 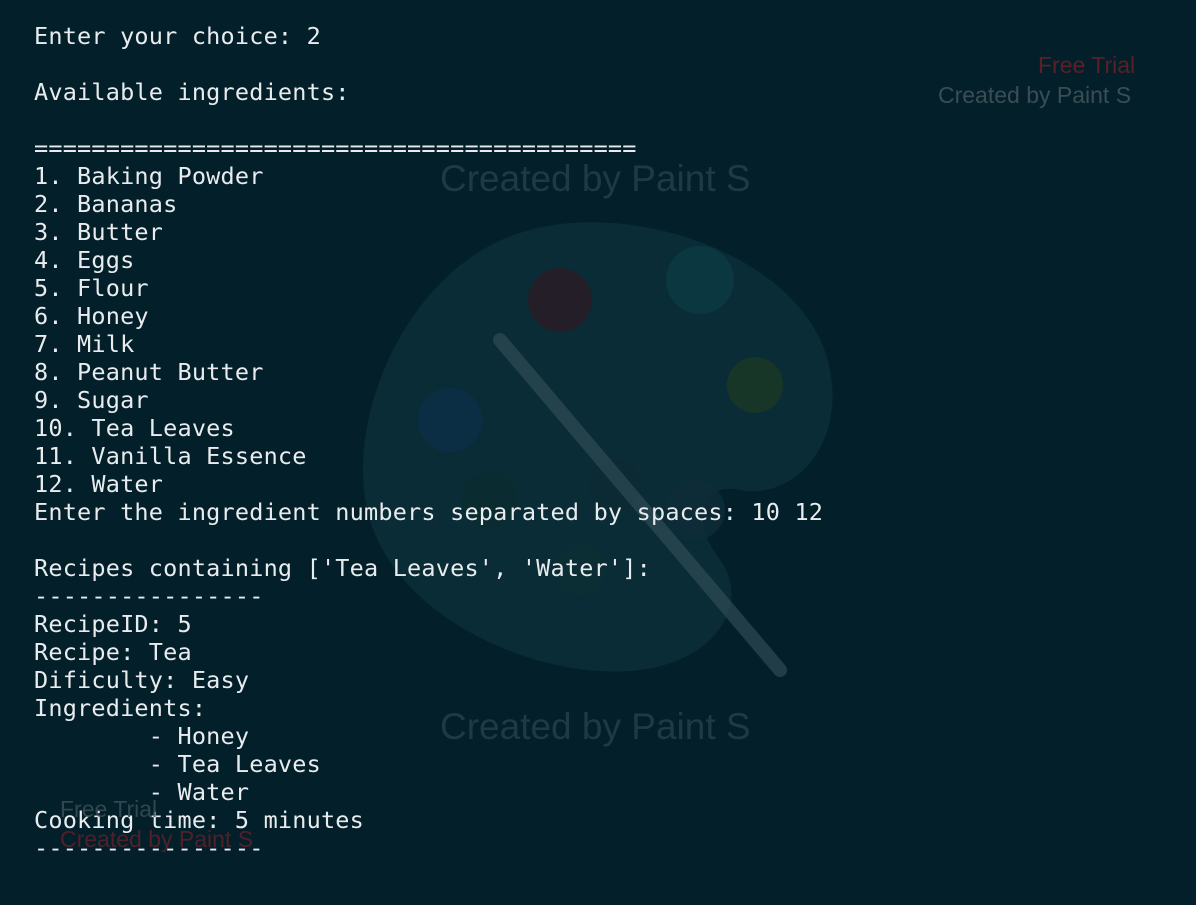 I want to click on terminal-line: Enter your choice: 2, so click(x=177, y=36).